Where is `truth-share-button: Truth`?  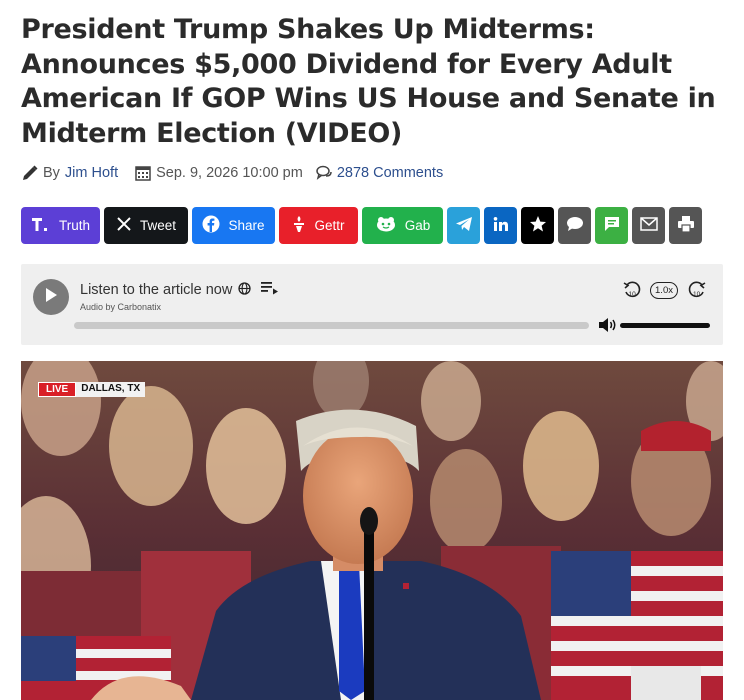
truth-share-button: Truth is located at coordinates (60, 225).